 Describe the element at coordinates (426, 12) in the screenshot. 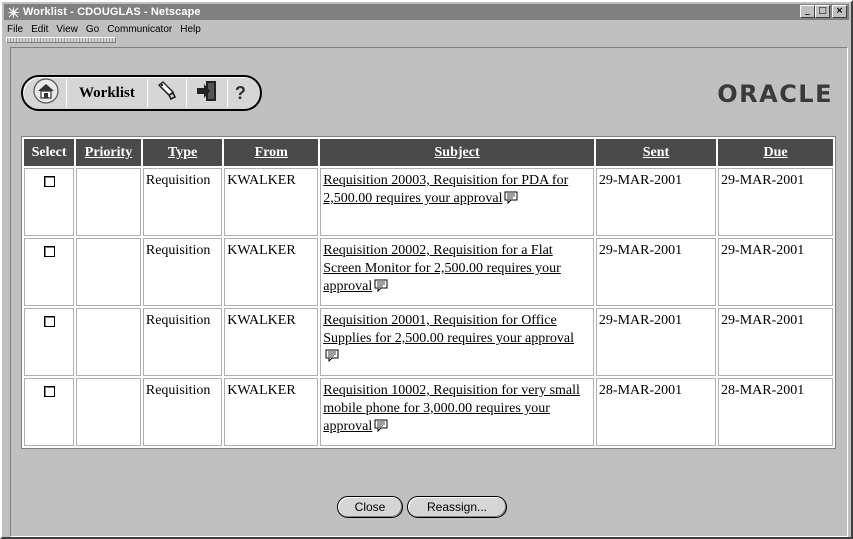

I see `title-bar: Worklist - CDOUGLAS - Netscape _ □ ×` at that location.